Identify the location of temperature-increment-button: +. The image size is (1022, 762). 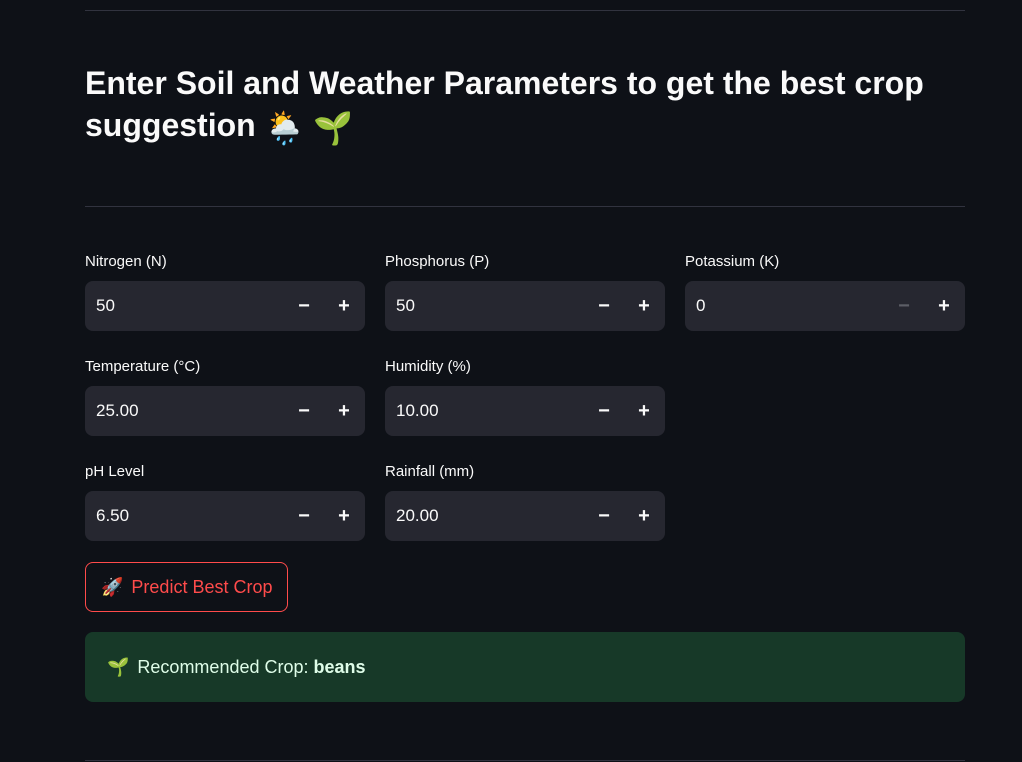
(344, 411).